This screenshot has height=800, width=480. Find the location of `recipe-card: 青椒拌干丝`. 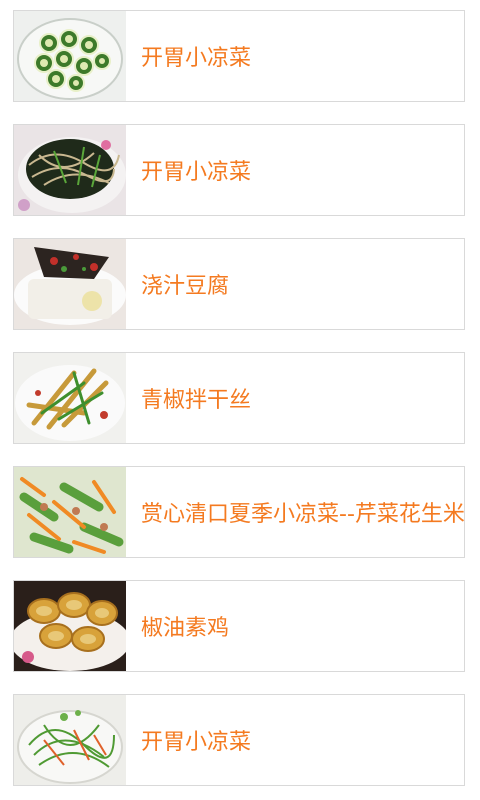

recipe-card: 青椒拌干丝 is located at coordinates (239, 398).